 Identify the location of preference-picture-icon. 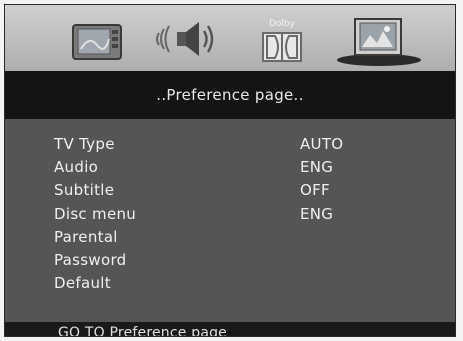
(379, 42).